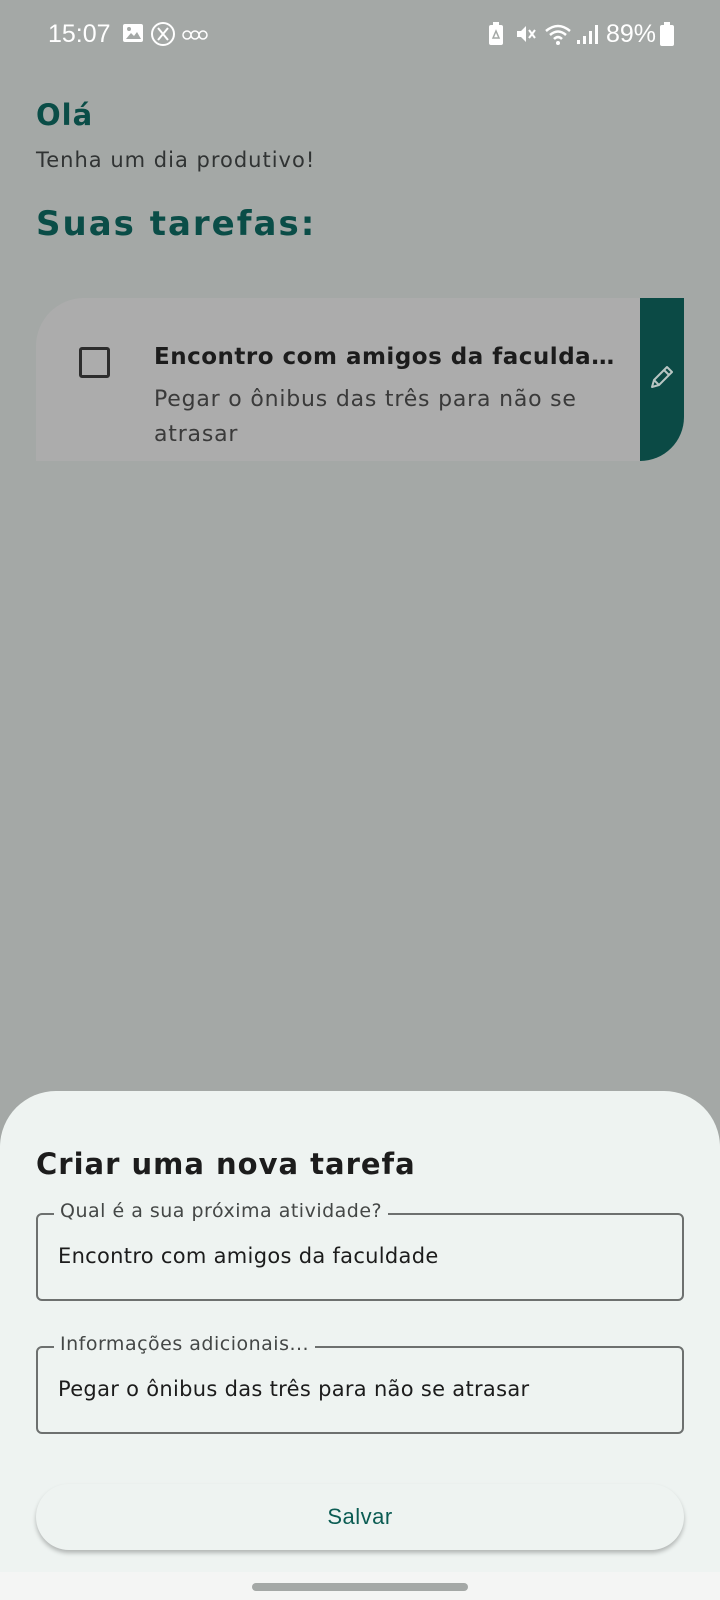 The image size is (720, 1600). Describe the element at coordinates (526, 34) in the screenshot. I see `mute-icon` at that location.